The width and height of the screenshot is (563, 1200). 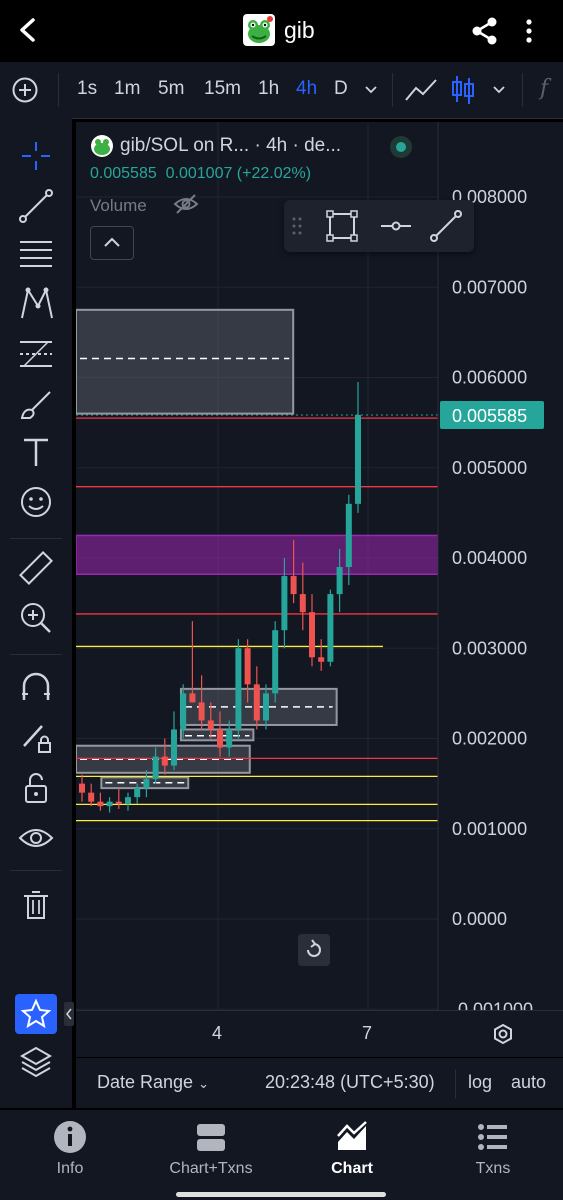 What do you see at coordinates (36, 452) in the screenshot?
I see `text-icon` at bounding box center [36, 452].